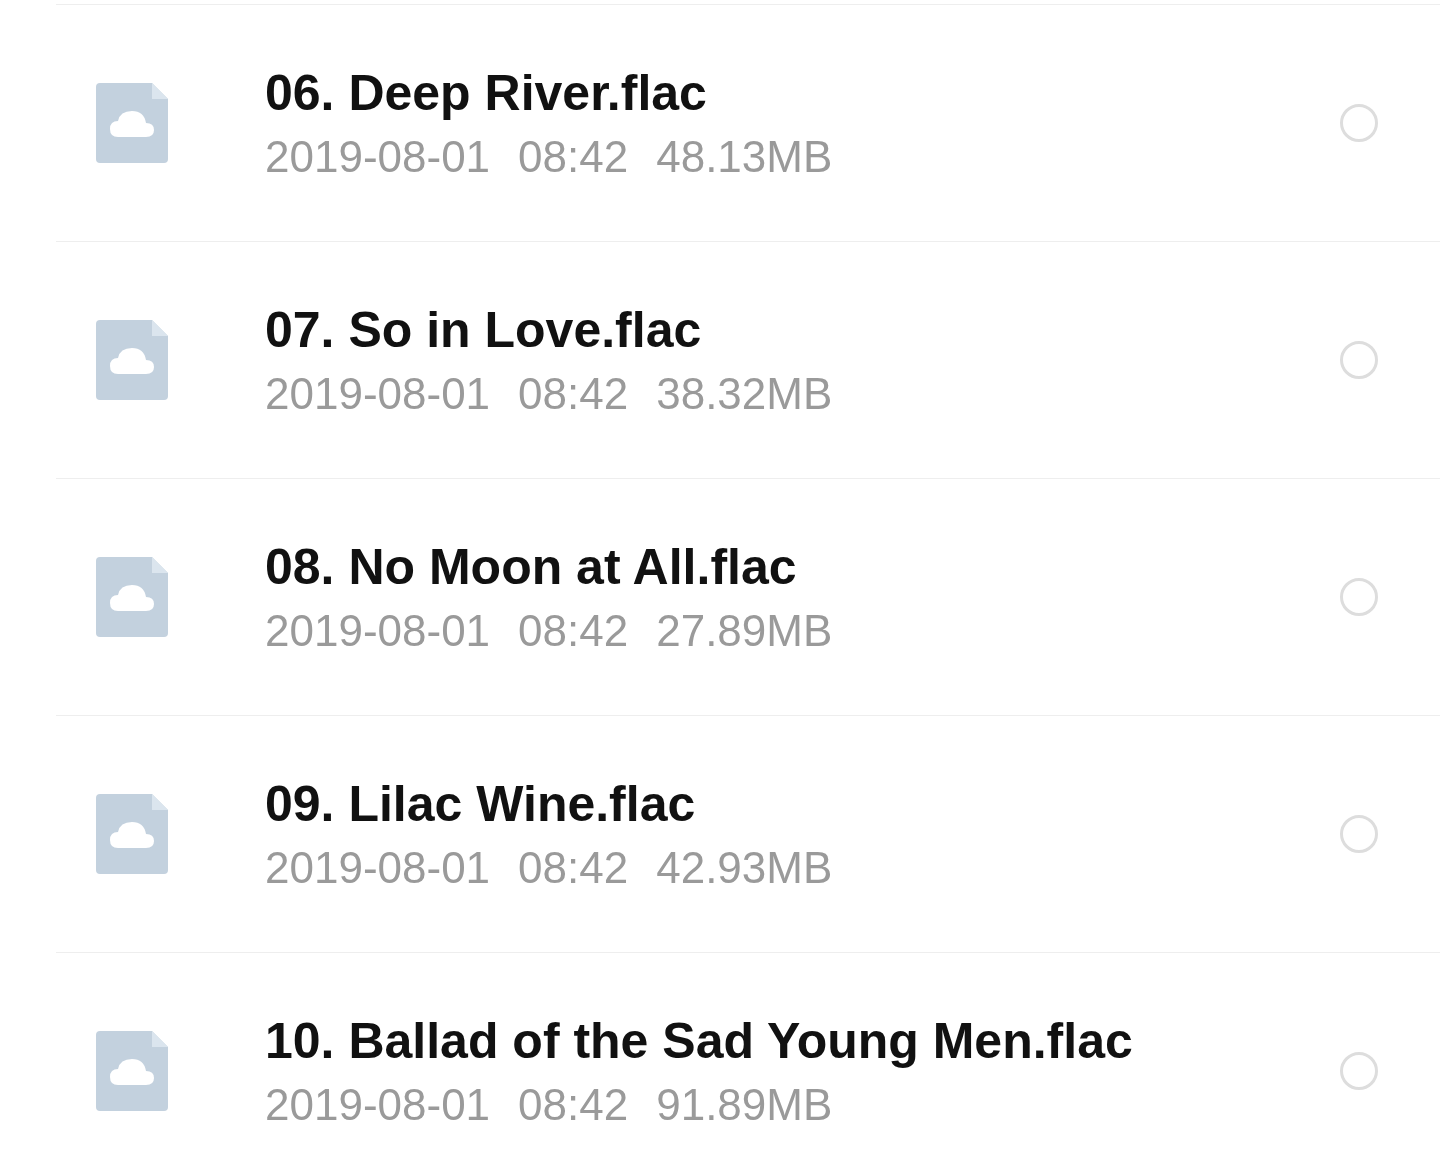 Image resolution: width=1440 pixels, height=1172 pixels. Describe the element at coordinates (699, 1041) in the screenshot. I see `file-name: 10. Ballad of the Sad Young Men.flac` at that location.